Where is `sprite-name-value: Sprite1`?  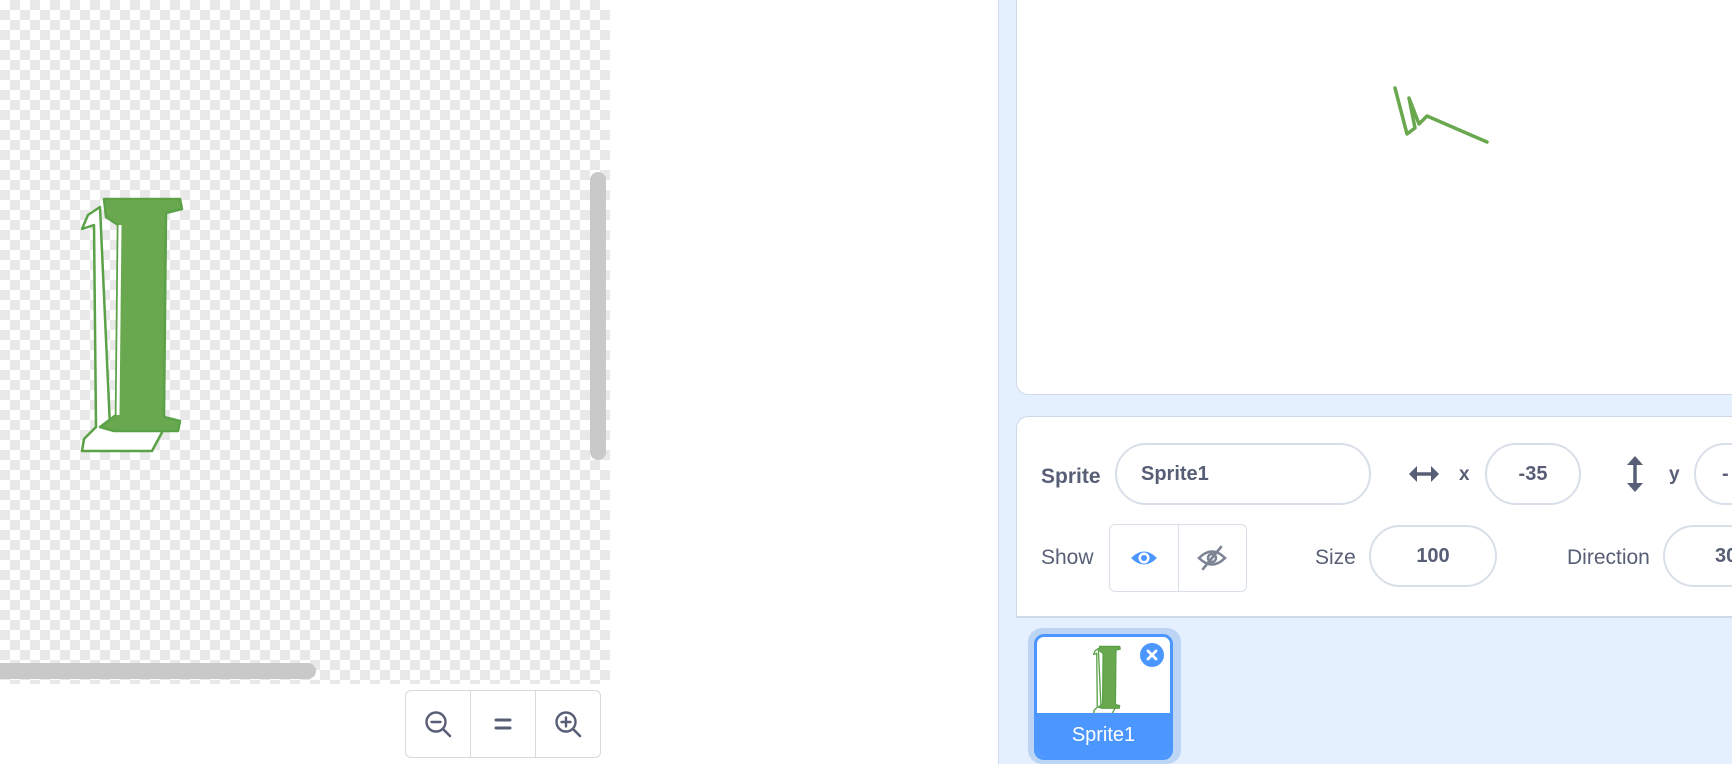
sprite-name-value: Sprite1 is located at coordinates (1175, 473).